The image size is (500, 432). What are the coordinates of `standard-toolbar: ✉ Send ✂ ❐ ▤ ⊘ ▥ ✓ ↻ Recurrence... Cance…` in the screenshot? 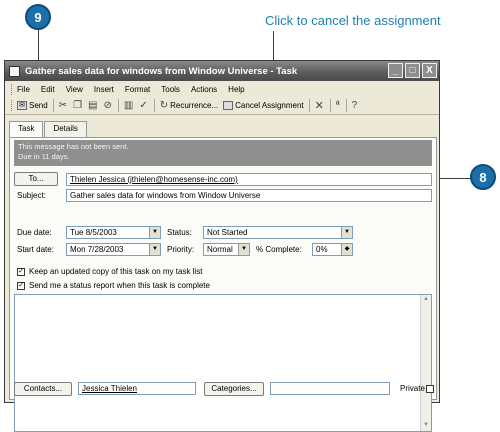 It's located at (222, 106).